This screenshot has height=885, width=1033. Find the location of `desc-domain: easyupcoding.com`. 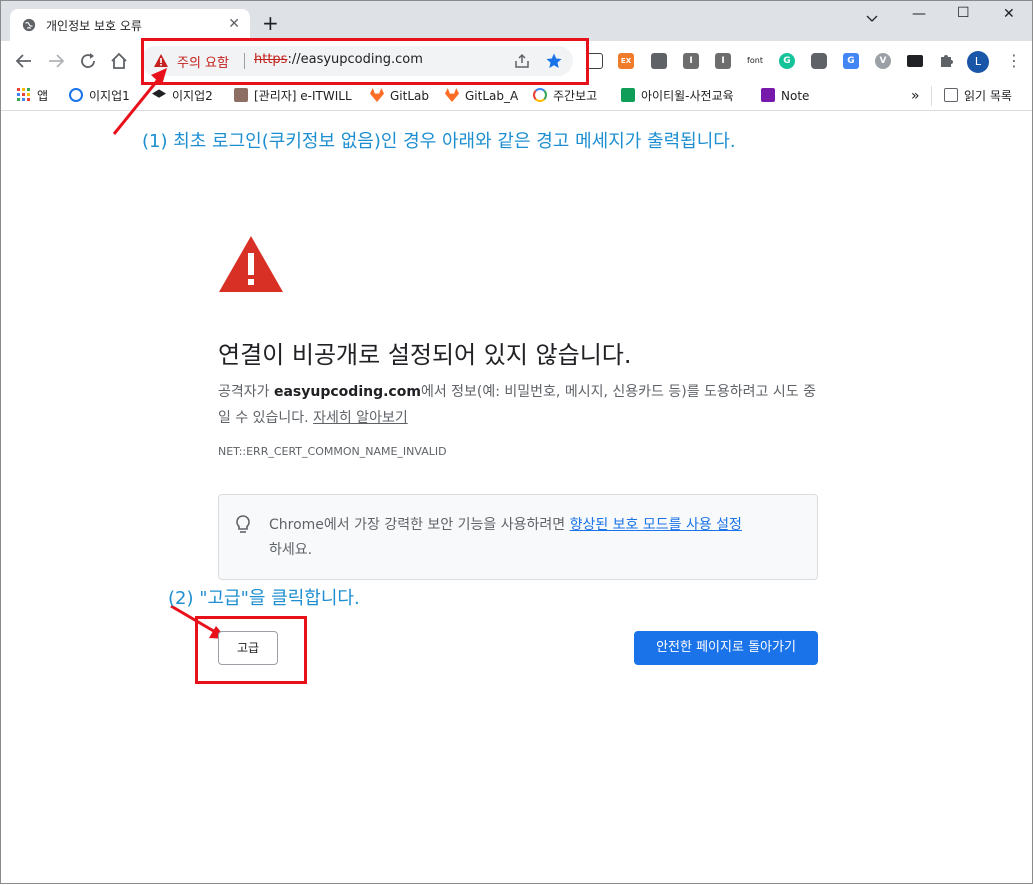

desc-domain: easyupcoding.com is located at coordinates (347, 392).